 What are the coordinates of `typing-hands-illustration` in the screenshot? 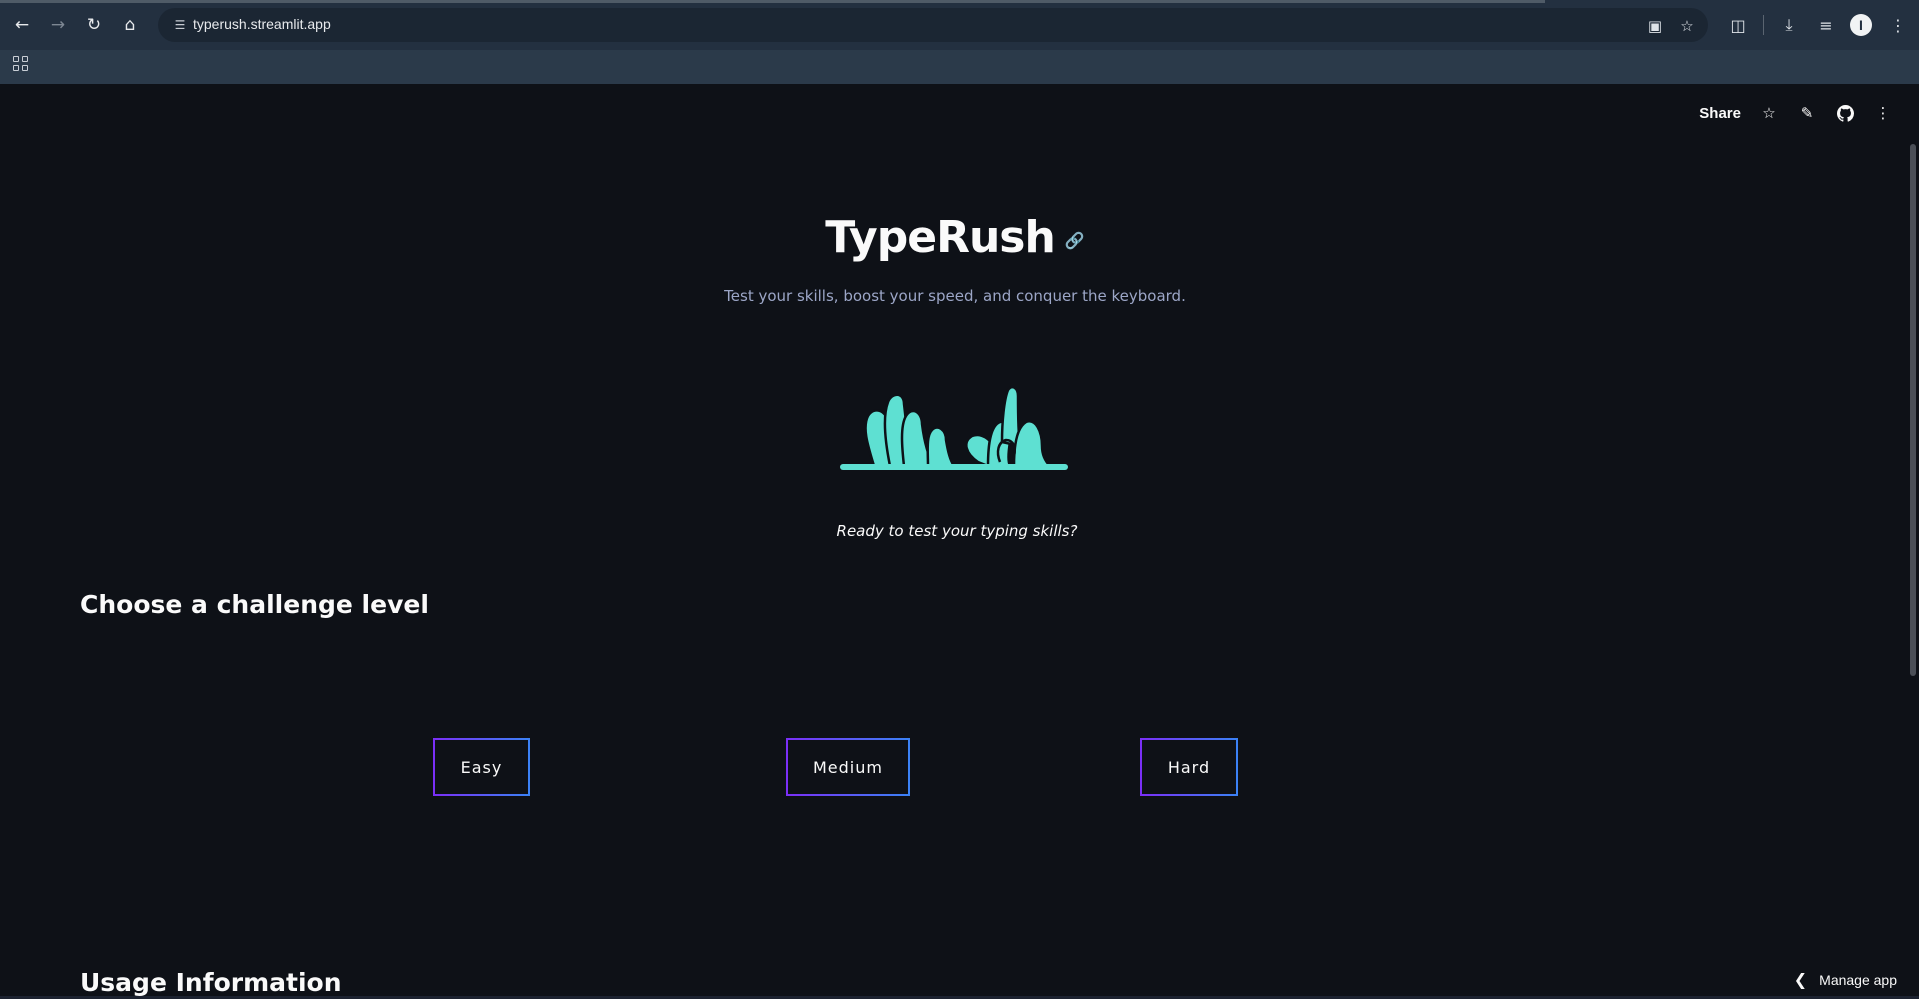 It's located at (954, 427).